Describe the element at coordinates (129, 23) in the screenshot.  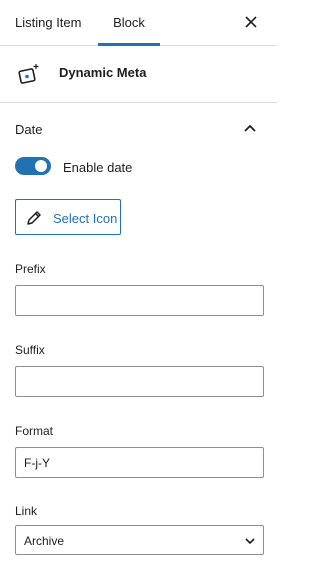
I see `tab-block: Block` at that location.